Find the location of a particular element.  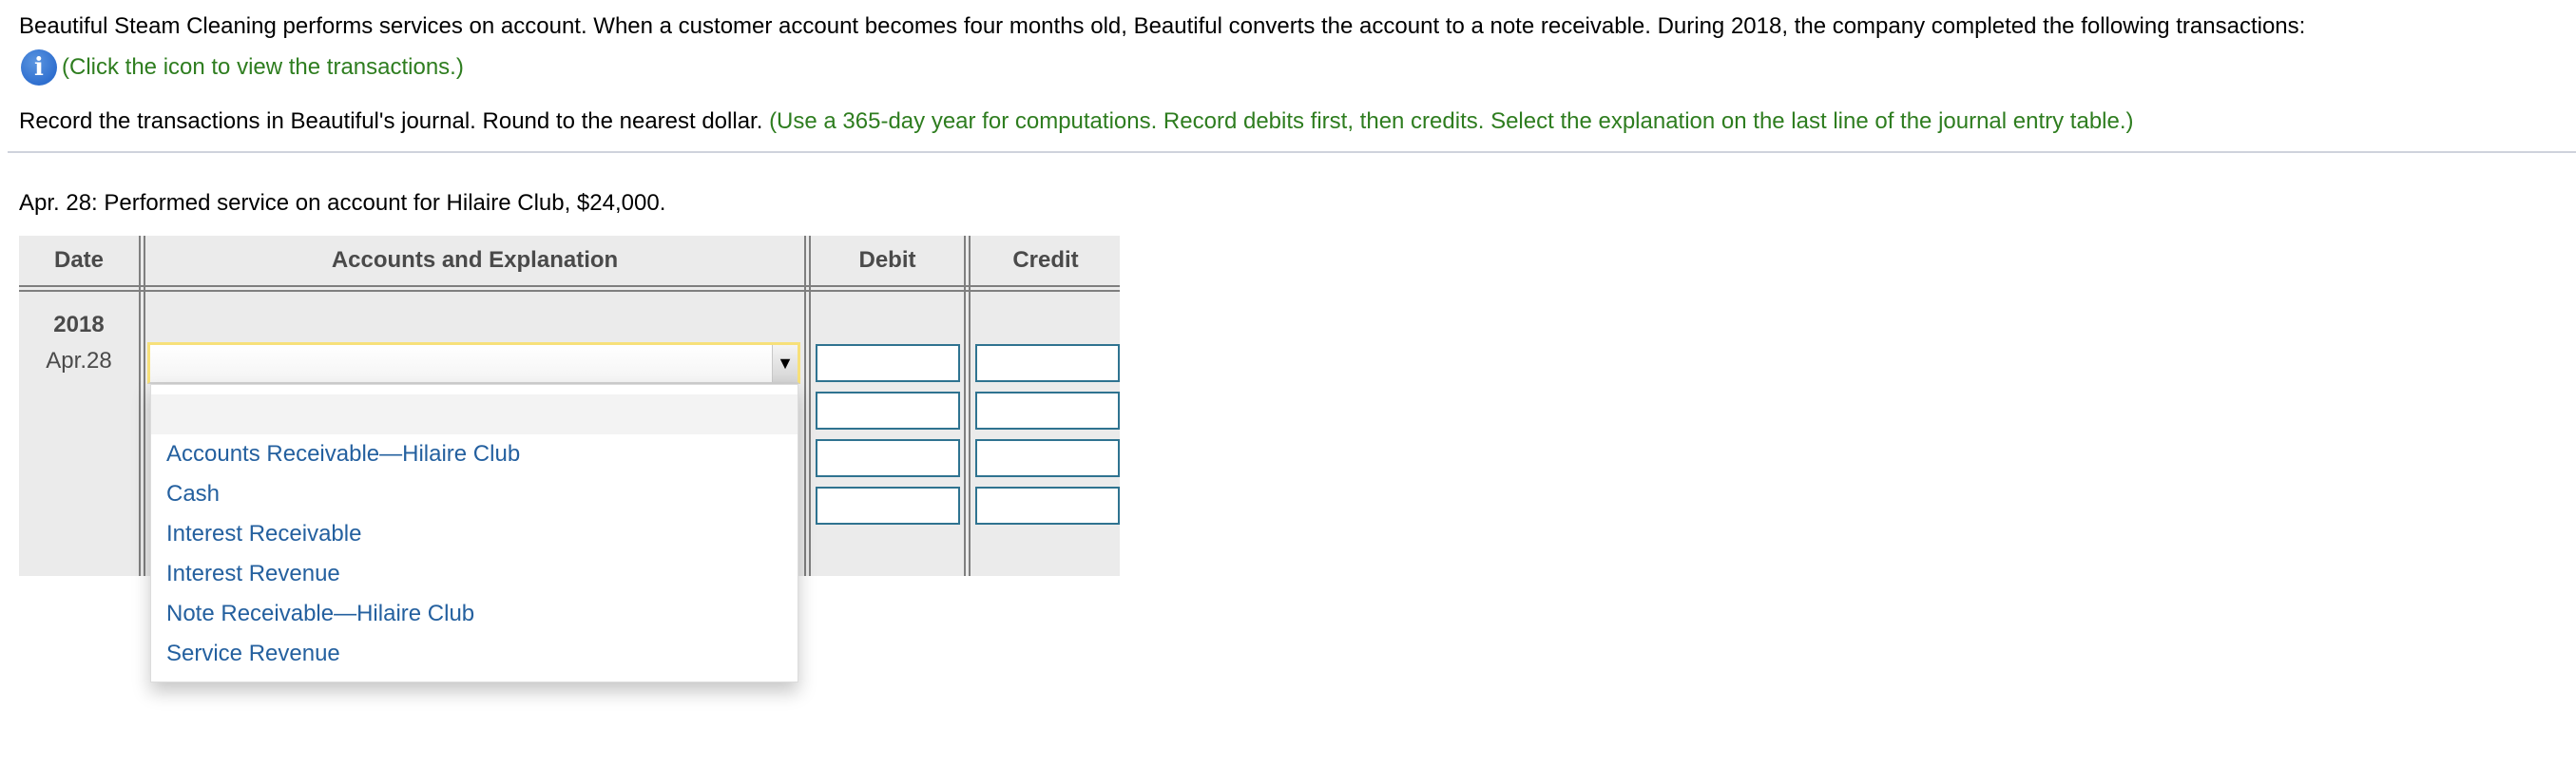

dropdown-option-blank is located at coordinates (475, 414).